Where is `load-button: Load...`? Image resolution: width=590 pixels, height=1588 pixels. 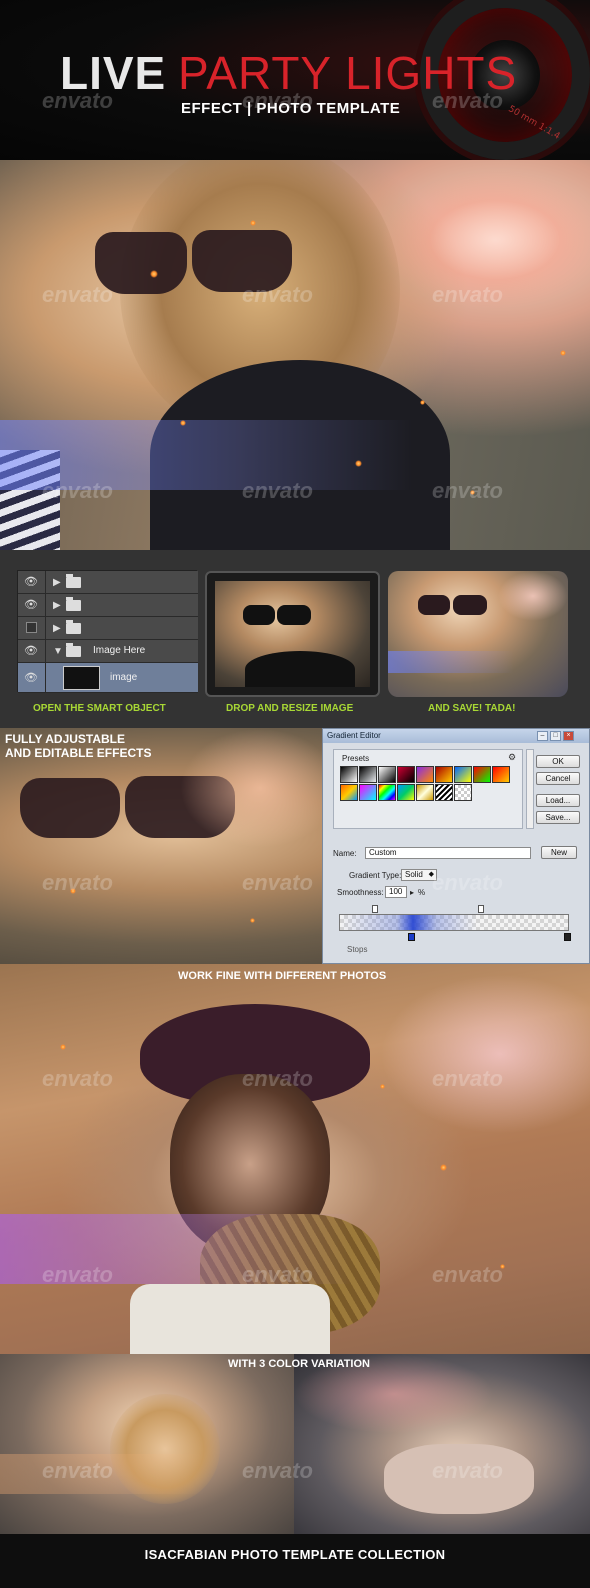 load-button: Load... is located at coordinates (558, 800).